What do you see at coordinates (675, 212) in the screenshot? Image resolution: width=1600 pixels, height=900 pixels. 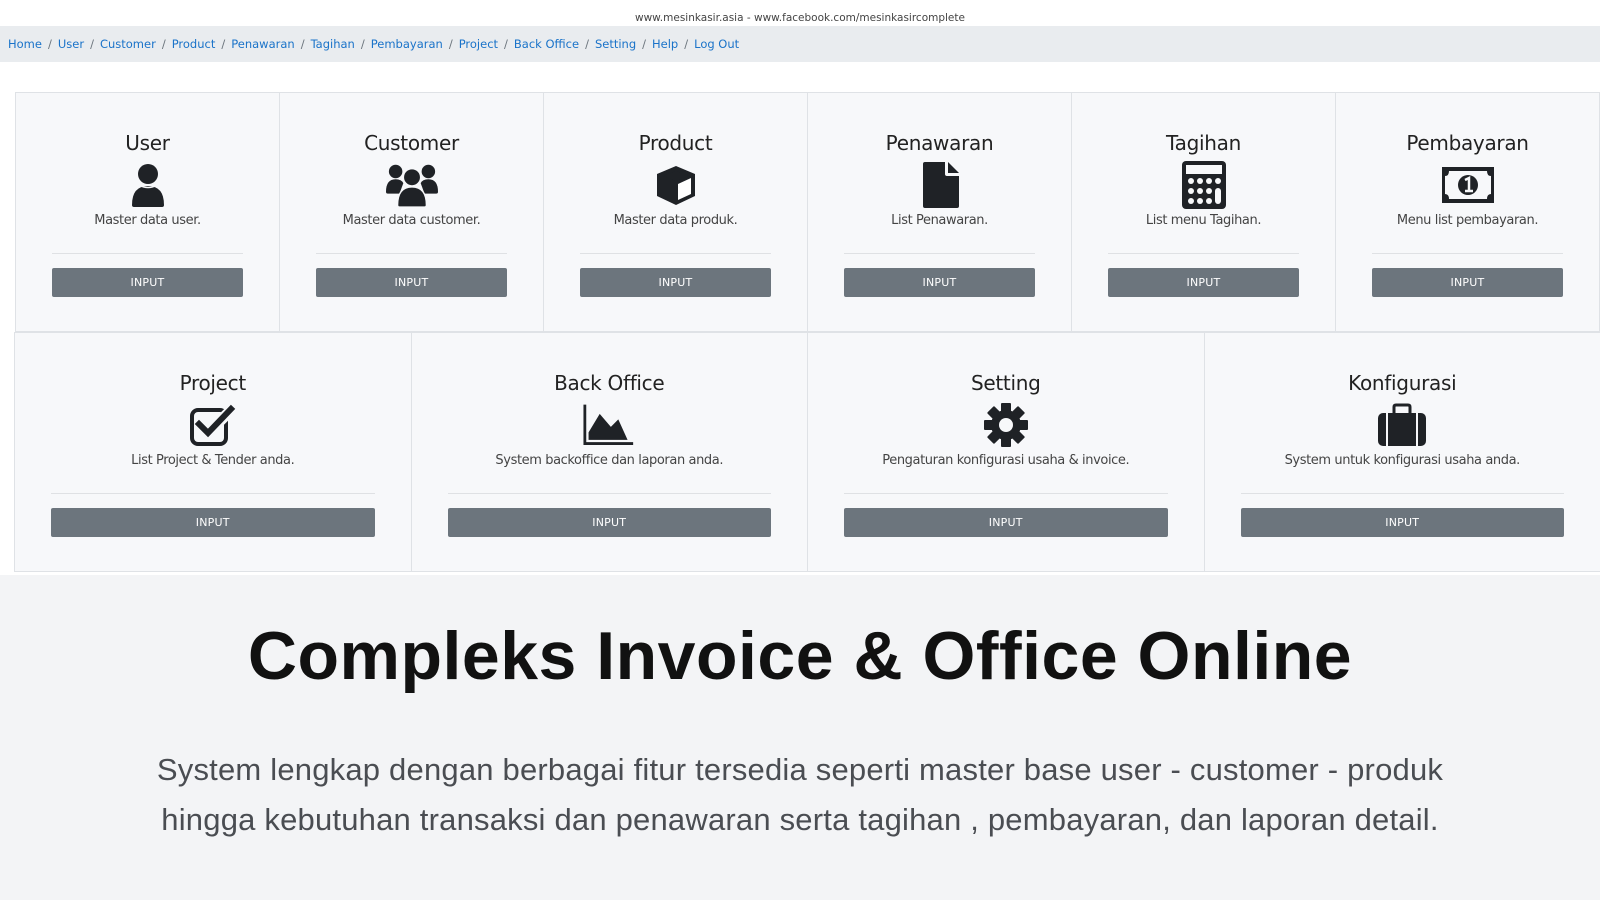 I see `card-product: Product Master data produk. INPUT` at bounding box center [675, 212].